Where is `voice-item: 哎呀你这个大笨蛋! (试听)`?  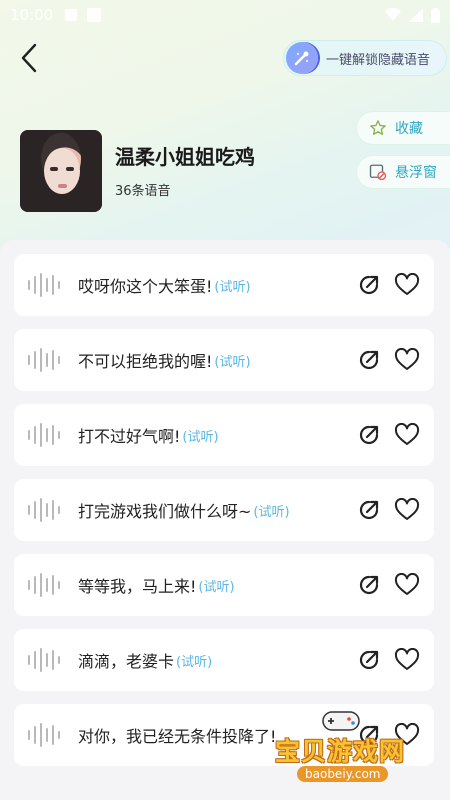
voice-item: 哎呀你这个大笨蛋! (试听) is located at coordinates (224, 285).